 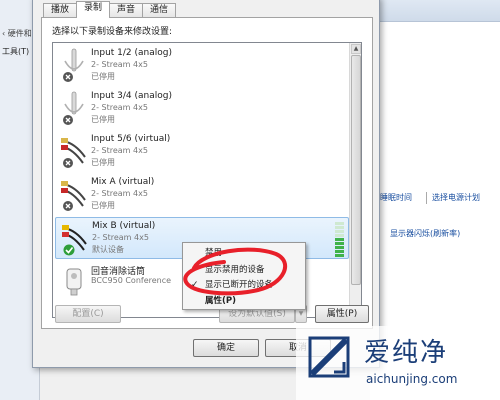 What do you see at coordinates (126, 10) in the screenshot?
I see `tab-sounds: 声音` at bounding box center [126, 10].